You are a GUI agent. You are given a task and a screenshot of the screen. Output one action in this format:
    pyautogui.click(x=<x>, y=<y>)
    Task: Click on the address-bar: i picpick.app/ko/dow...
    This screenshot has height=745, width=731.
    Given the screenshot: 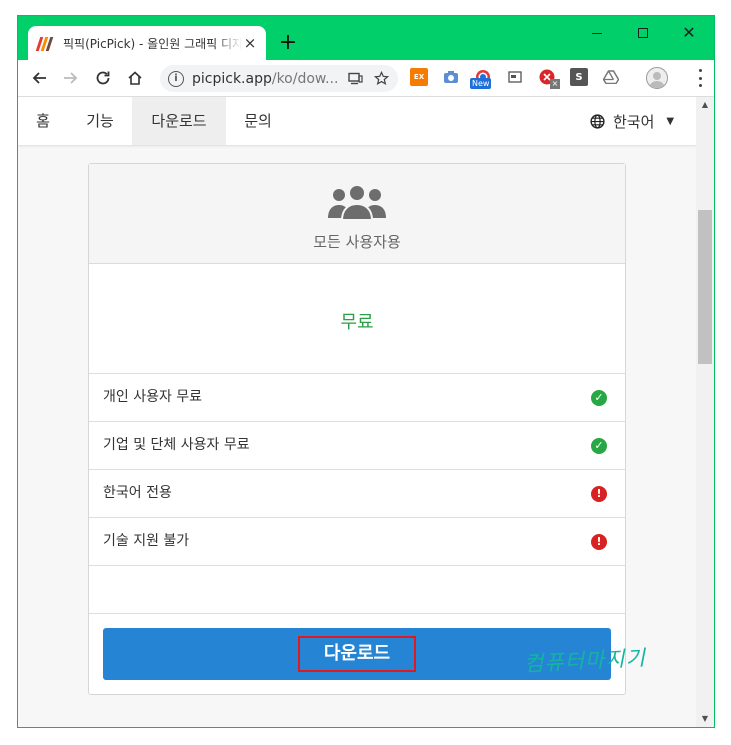 What is the action you would take?
    pyautogui.click(x=279, y=78)
    